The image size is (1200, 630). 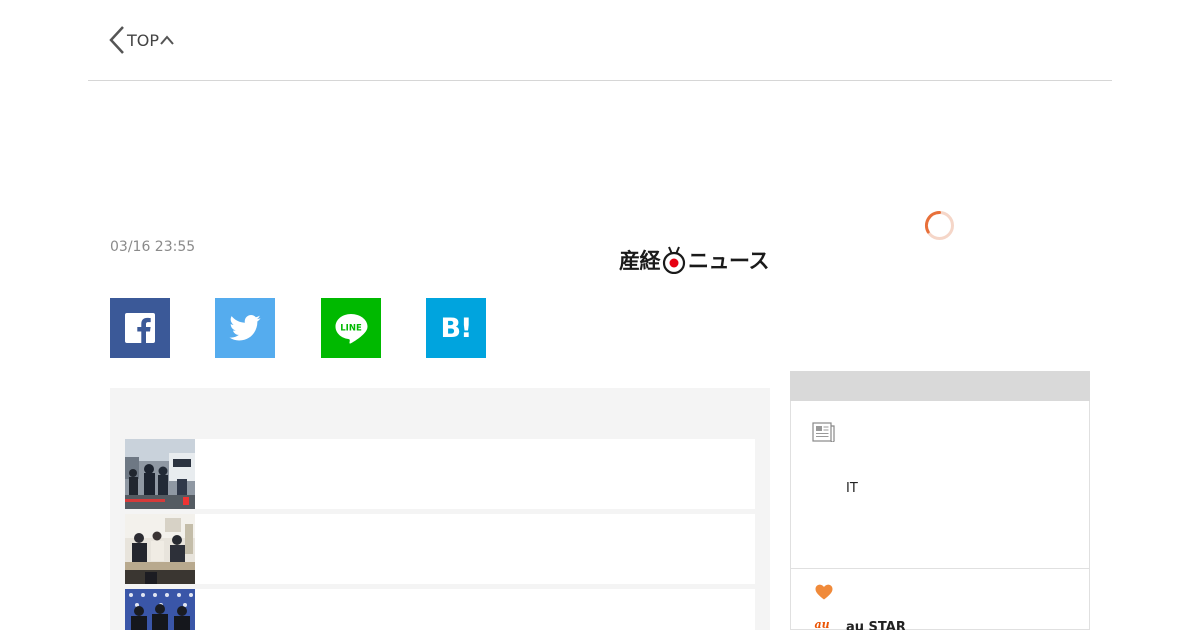 I want to click on caret-up-icon, so click(x=167, y=40).